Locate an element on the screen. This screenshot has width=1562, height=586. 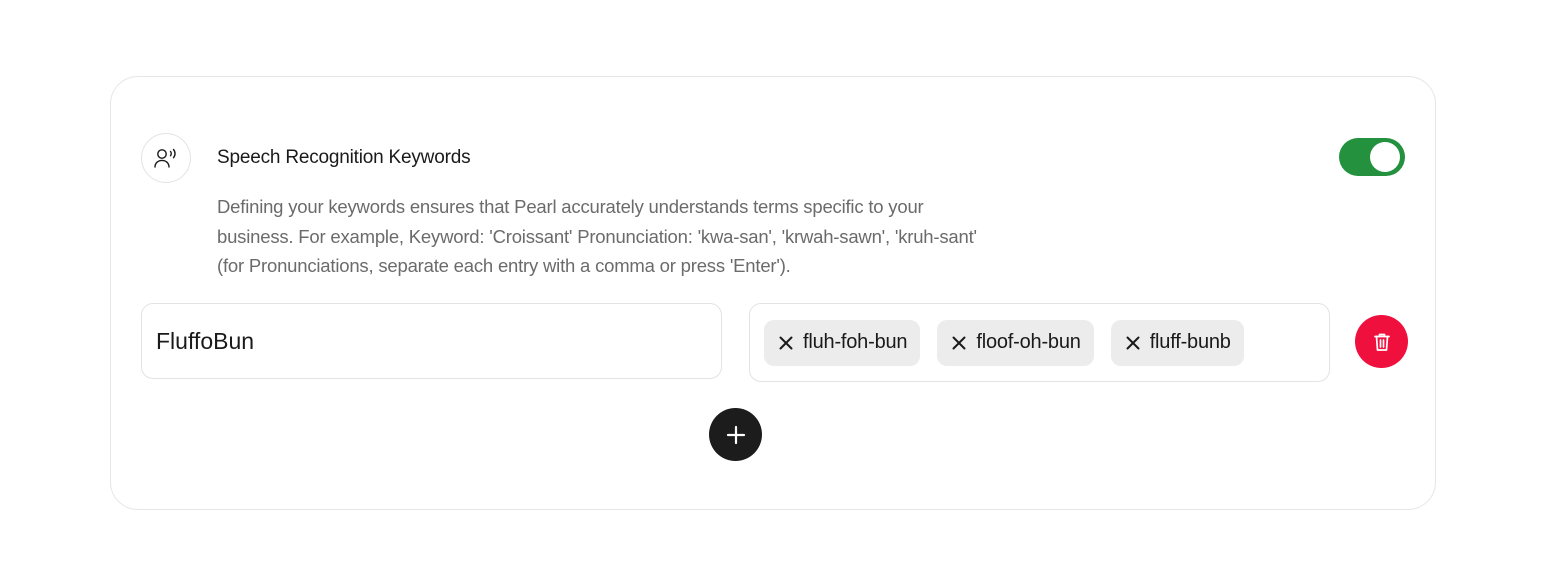
pronunciation-chip-label: fluff-bunb is located at coordinates (1190, 342).